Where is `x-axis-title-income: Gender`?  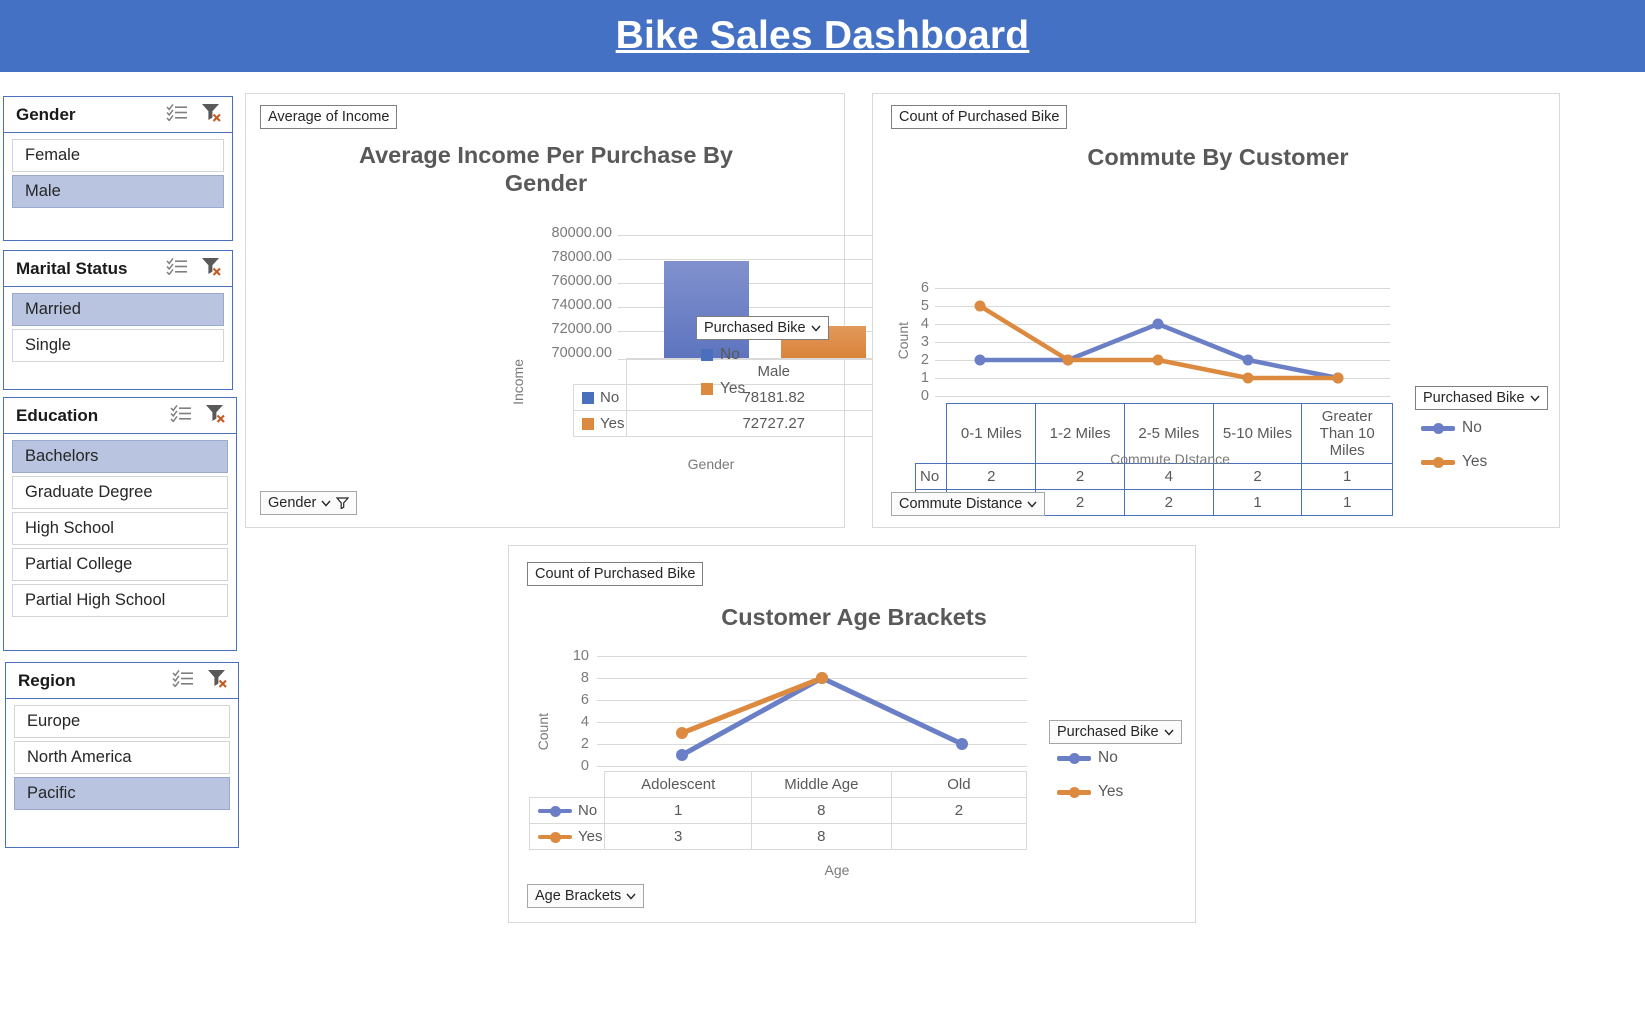
x-axis-title-income: Gender is located at coordinates (711, 464).